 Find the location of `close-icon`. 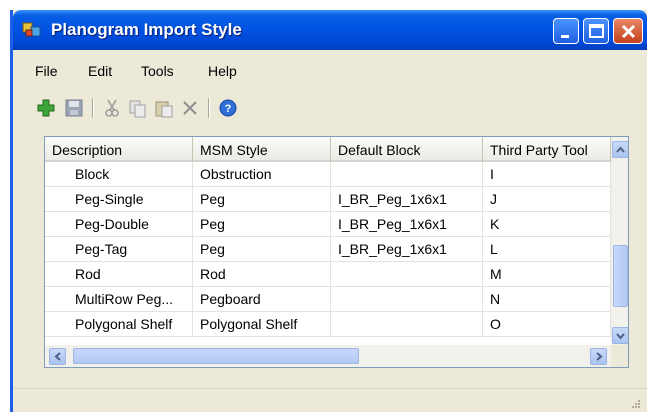

close-icon is located at coordinates (628, 31).